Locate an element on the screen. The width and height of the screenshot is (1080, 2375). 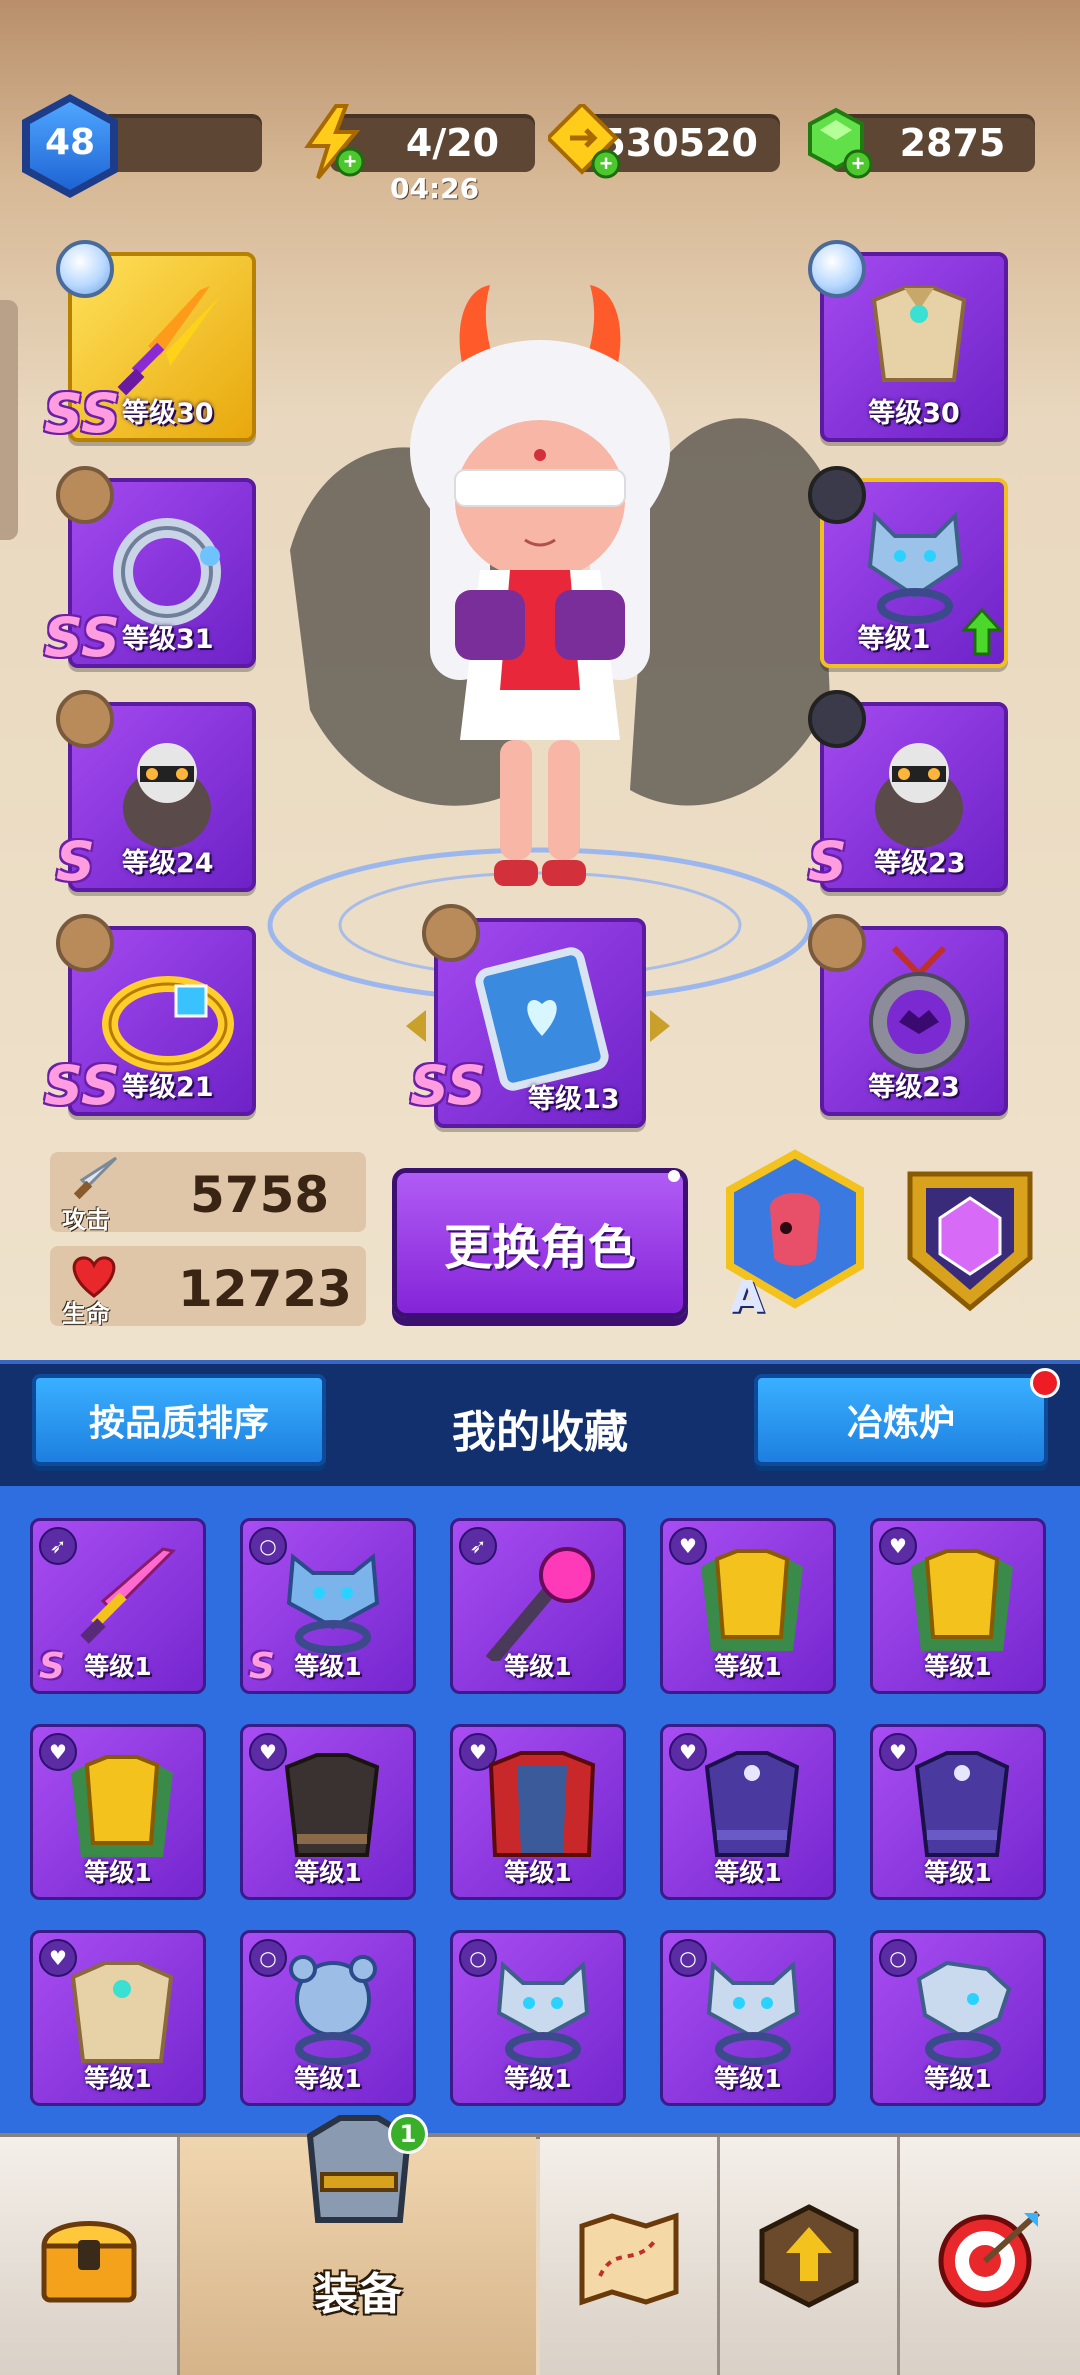
slot-level: 等级23 is located at coordinates (920, 863).